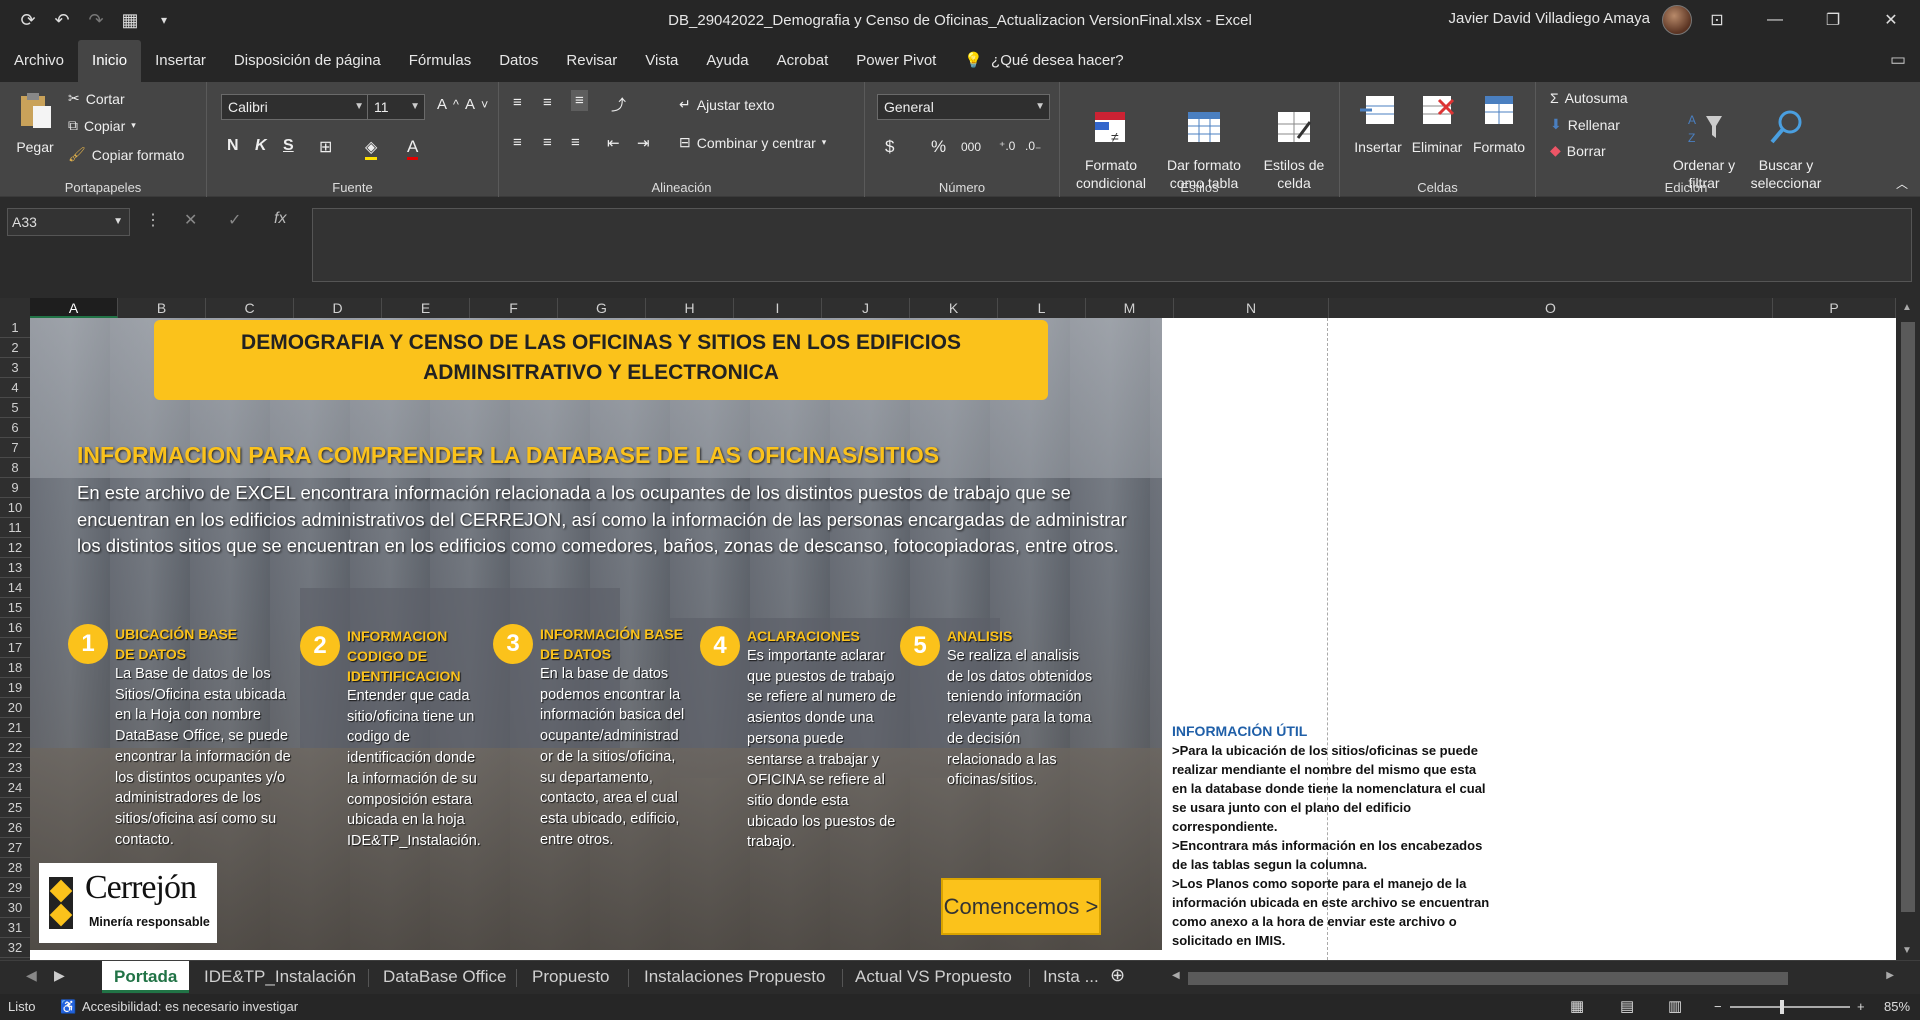  Describe the element at coordinates (778, 308) in the screenshot. I see `column-header: I` at that location.